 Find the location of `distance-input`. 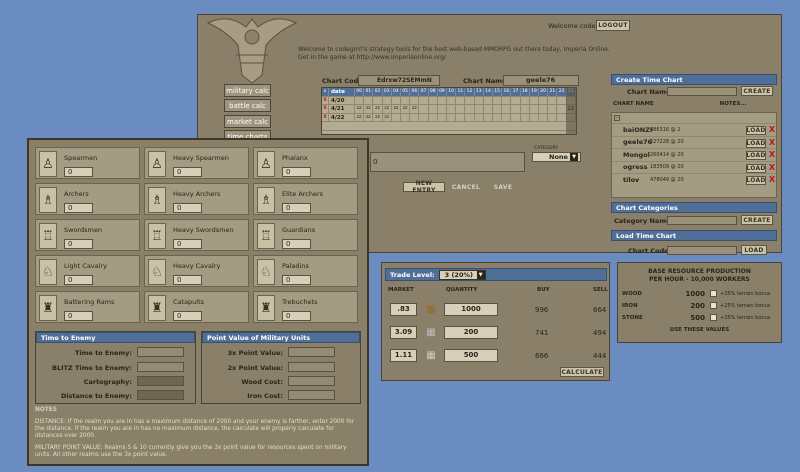

distance-input is located at coordinates (160, 395).